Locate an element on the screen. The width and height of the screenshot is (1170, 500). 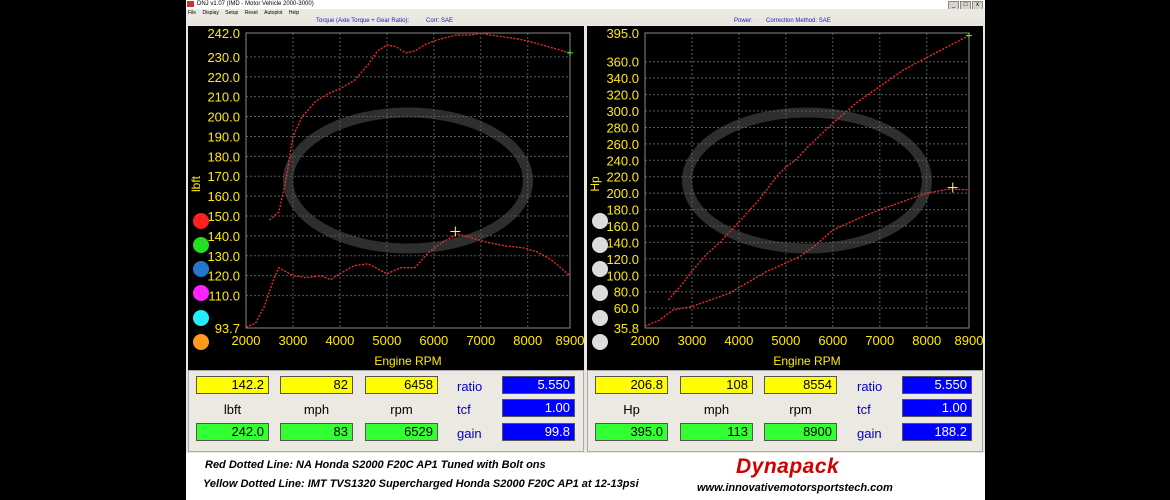
power-peak-mph: 113 is located at coordinates (716, 432).